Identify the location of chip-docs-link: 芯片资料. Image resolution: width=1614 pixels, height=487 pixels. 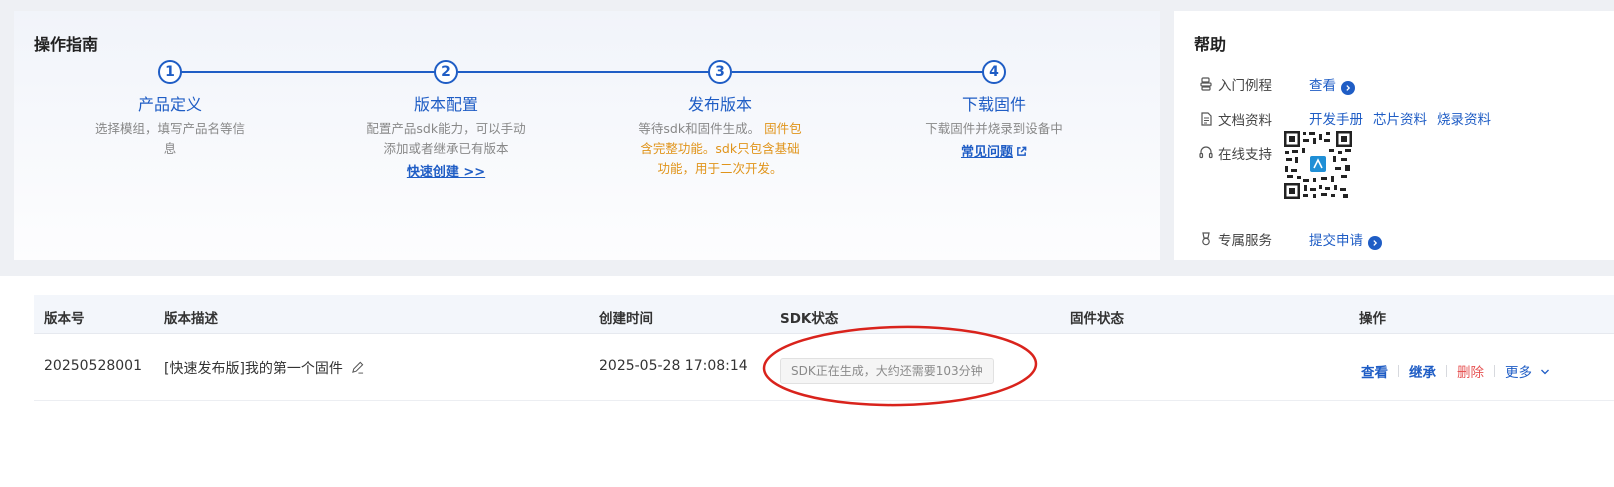
(1400, 118).